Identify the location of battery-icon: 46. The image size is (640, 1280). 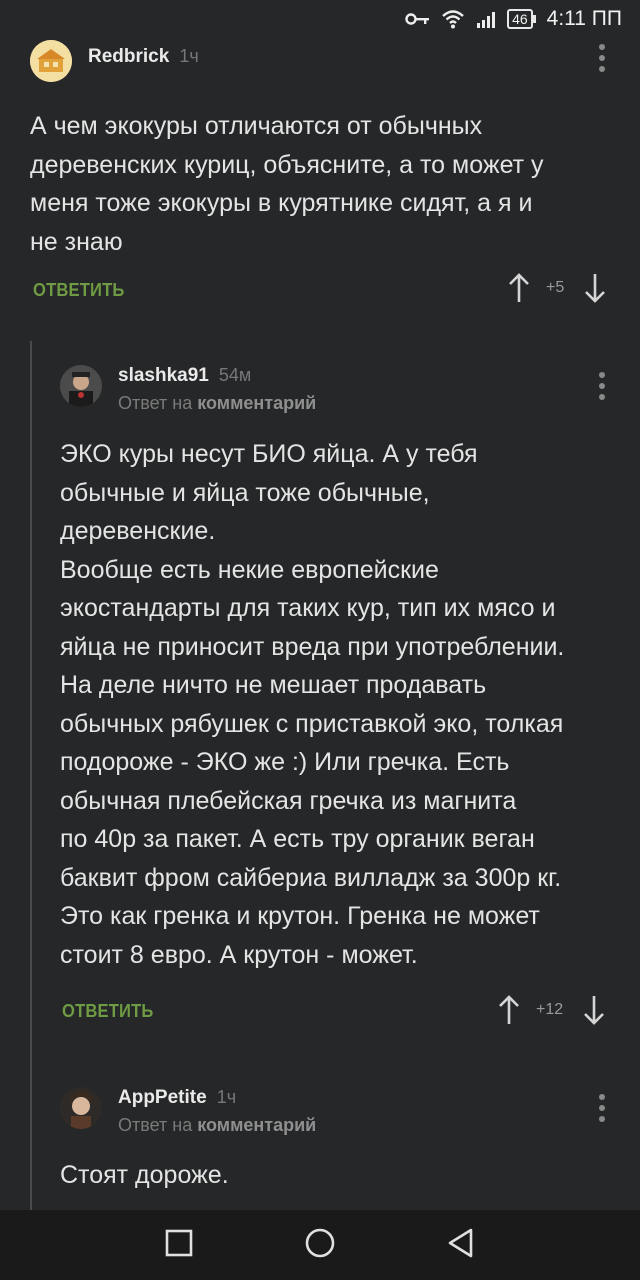
(521, 19).